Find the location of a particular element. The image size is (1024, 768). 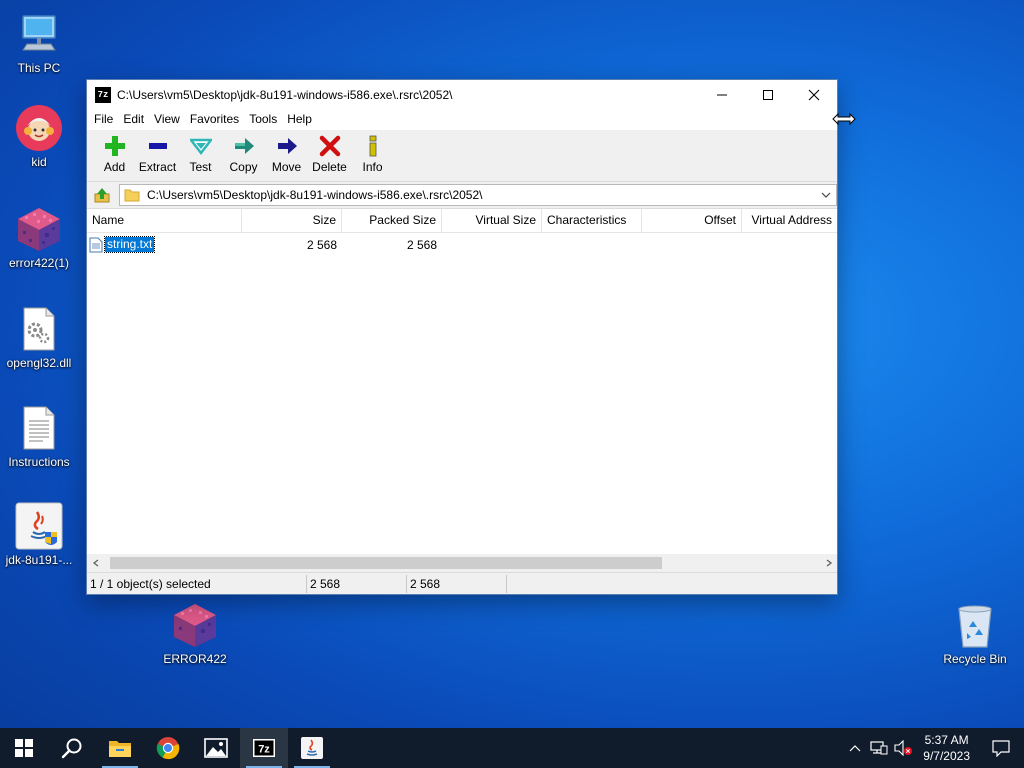

taskbar-7zip: 7z is located at coordinates (264, 748).